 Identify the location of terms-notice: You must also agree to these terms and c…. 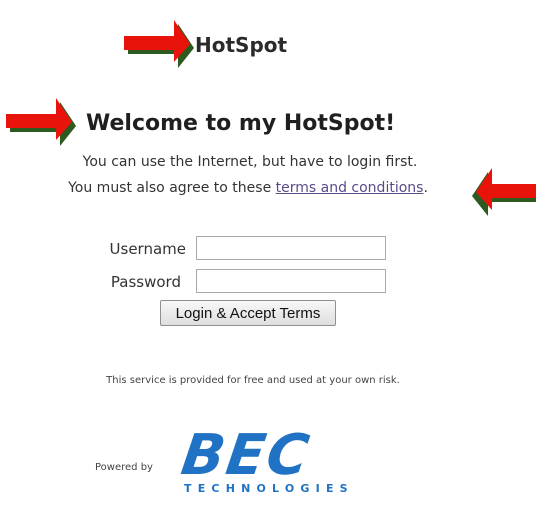
(258, 188).